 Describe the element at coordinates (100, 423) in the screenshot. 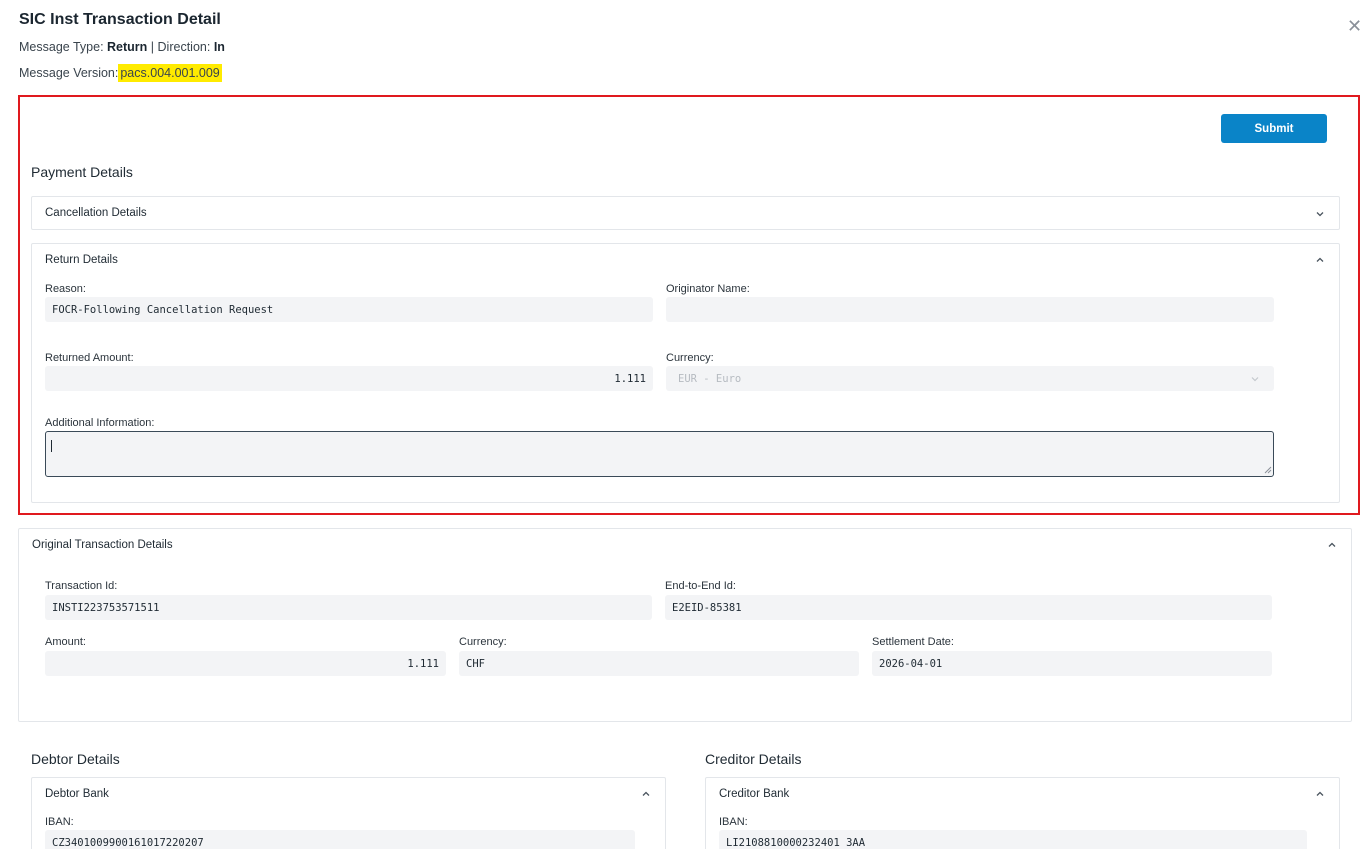

I see `additional-information-label: Additional Information:` at that location.